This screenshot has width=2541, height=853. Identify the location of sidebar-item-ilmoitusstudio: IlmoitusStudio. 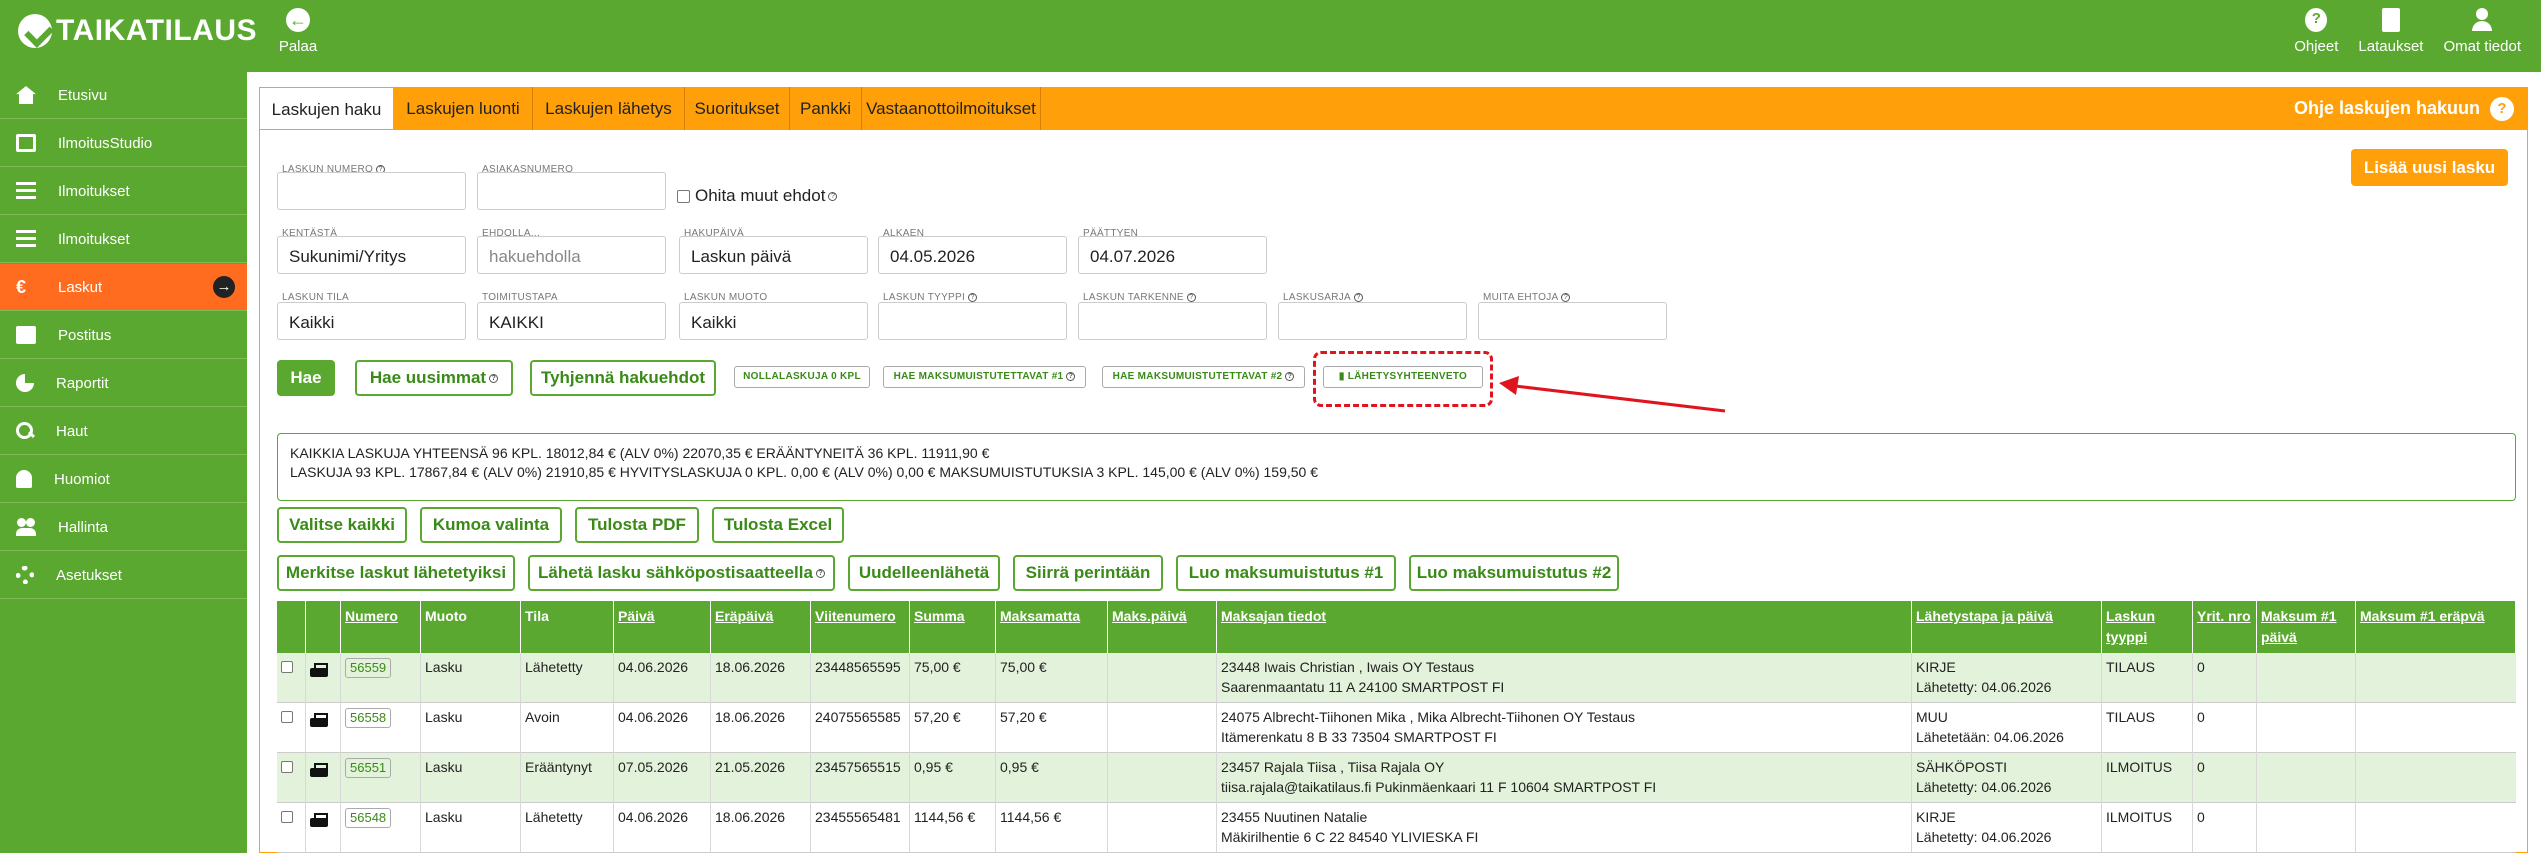
(123, 143).